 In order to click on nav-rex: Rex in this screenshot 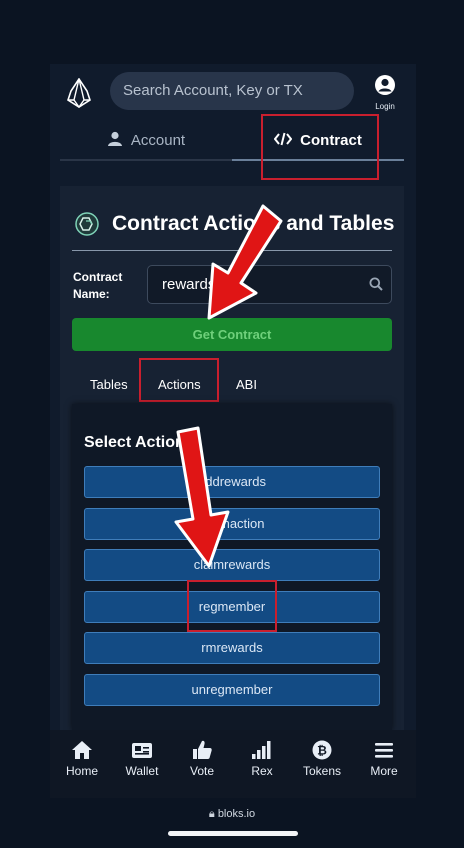, I will do `click(262, 758)`.